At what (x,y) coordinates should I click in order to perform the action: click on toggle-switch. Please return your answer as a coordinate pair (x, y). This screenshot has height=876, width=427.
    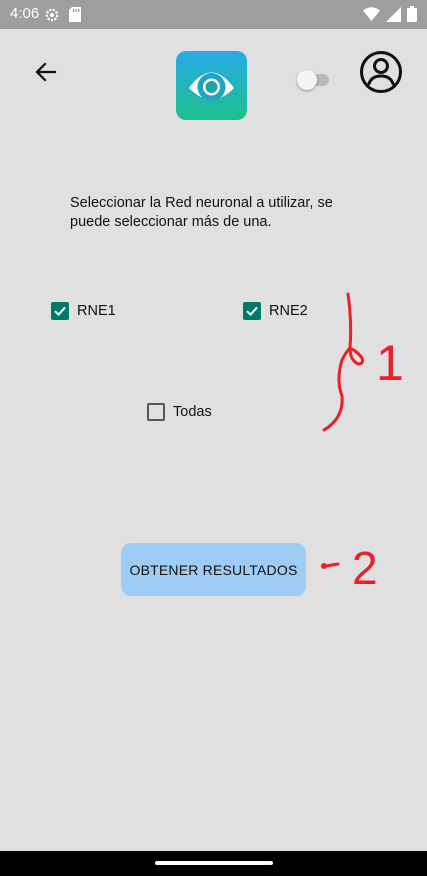
    Looking at the image, I should click on (315, 80).